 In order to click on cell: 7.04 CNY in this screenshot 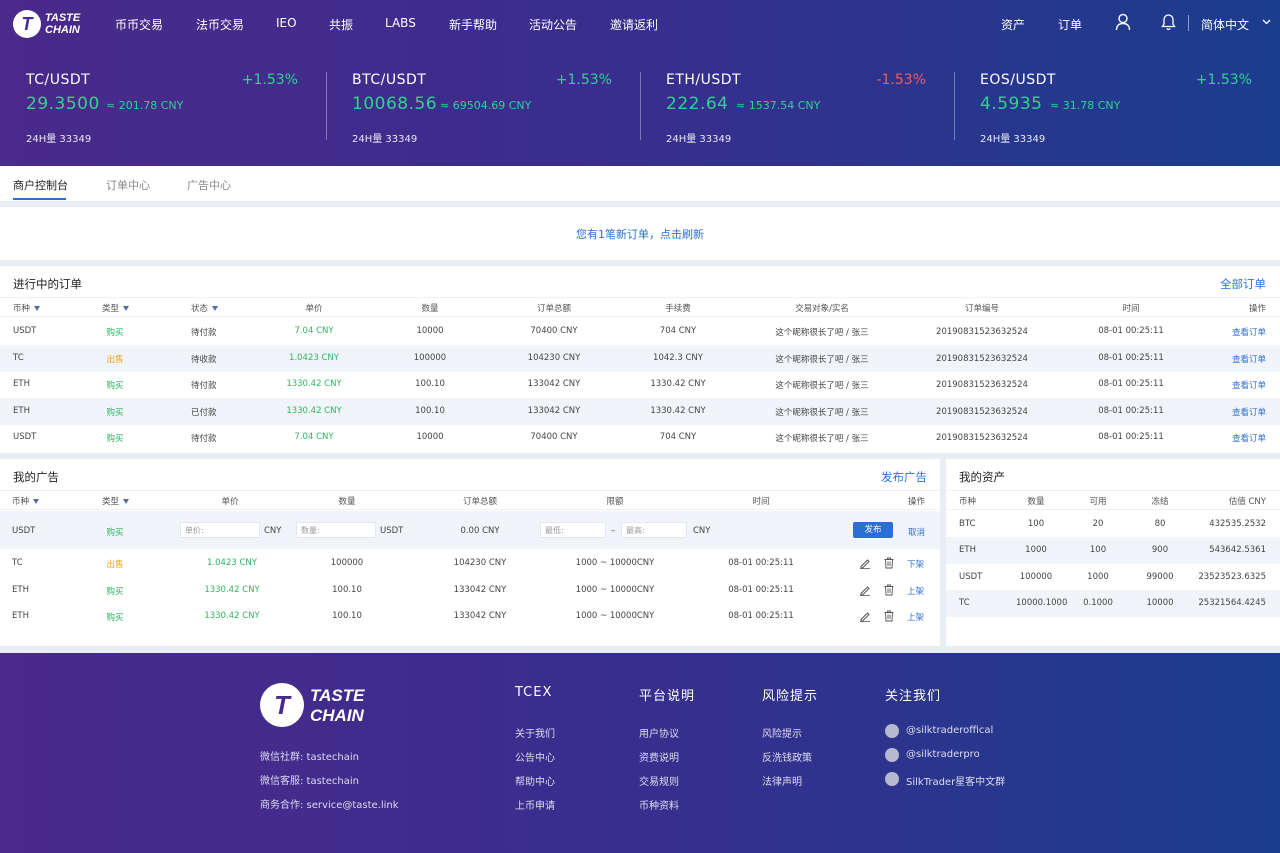, I will do `click(314, 331)`.